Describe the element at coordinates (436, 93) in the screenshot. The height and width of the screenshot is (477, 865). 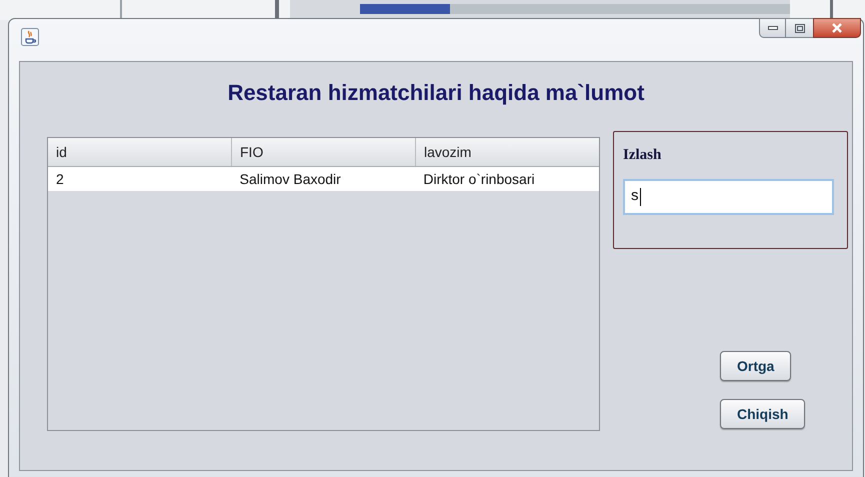
I see `window-heading: Restaran hizmatchilari haqida ma`lumot` at that location.